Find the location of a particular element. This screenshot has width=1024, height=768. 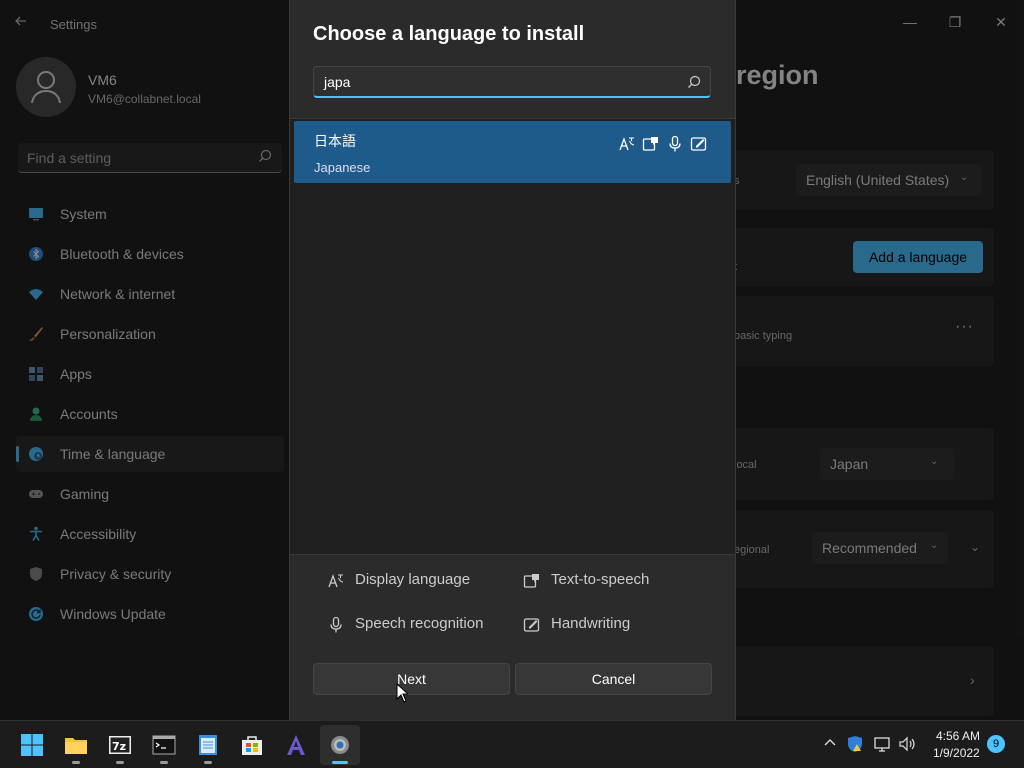

taskbar: 7z is located at coordinates (512, 744).